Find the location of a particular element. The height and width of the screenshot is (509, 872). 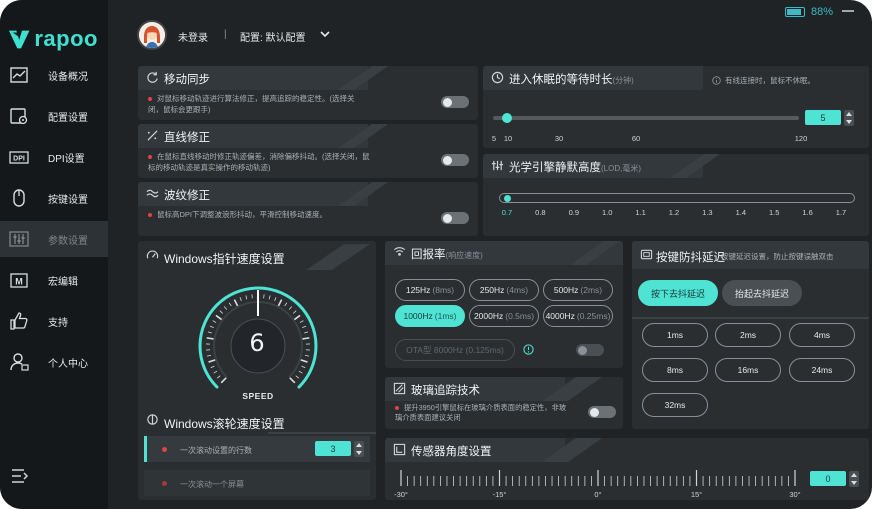

lod-slider-track is located at coordinates (677, 198).